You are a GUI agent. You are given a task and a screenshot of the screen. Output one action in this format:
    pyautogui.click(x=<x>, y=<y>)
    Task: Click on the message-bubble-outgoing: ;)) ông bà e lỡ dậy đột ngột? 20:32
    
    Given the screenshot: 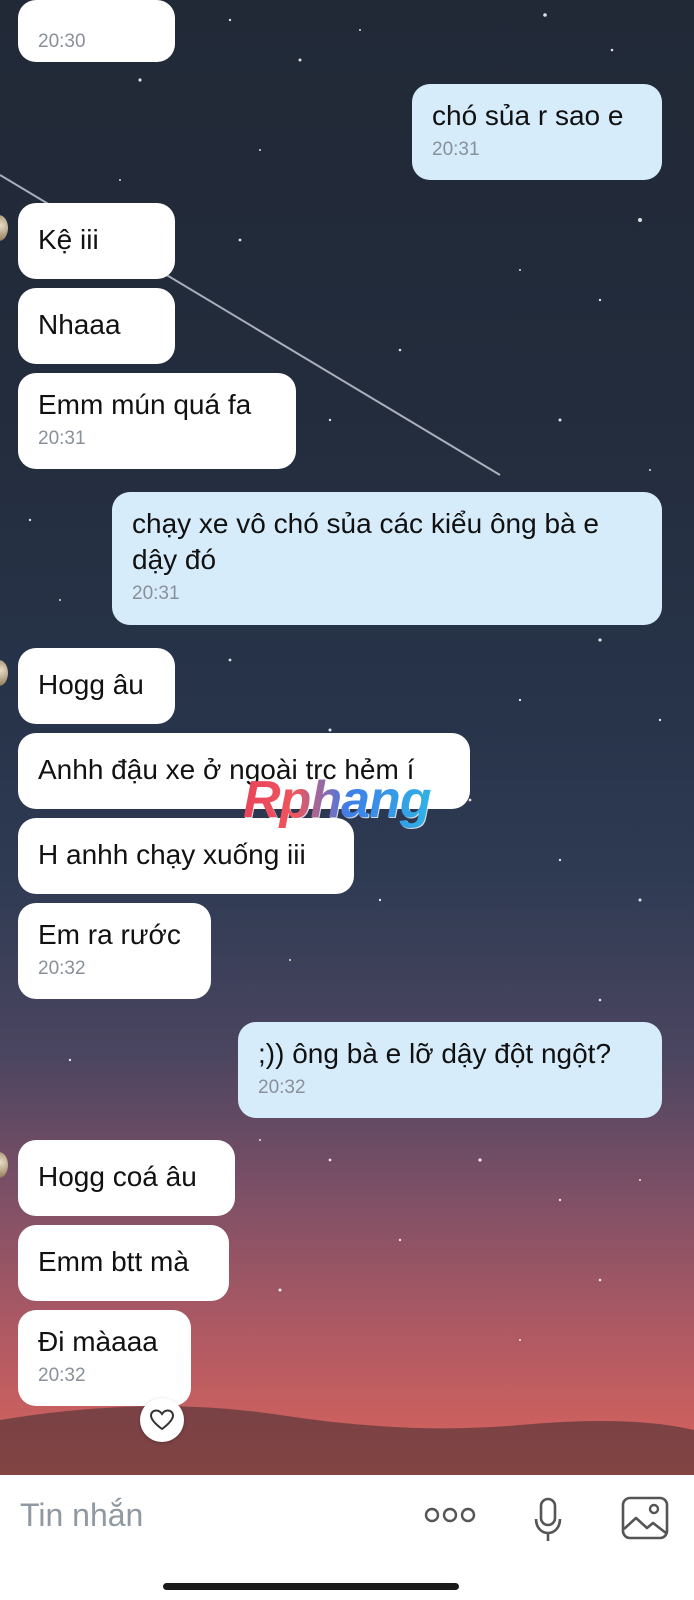 What is the action you would take?
    pyautogui.click(x=450, y=1070)
    